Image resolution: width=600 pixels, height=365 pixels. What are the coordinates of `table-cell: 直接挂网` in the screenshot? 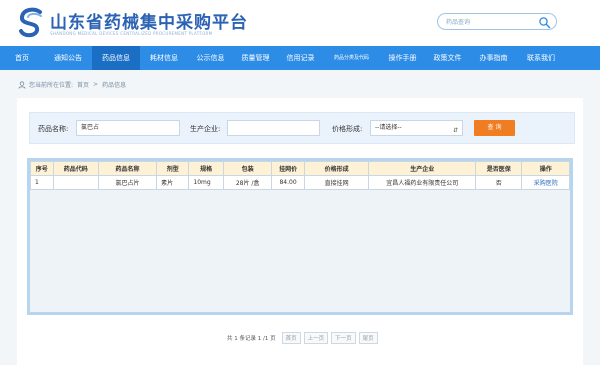 It's located at (336, 182).